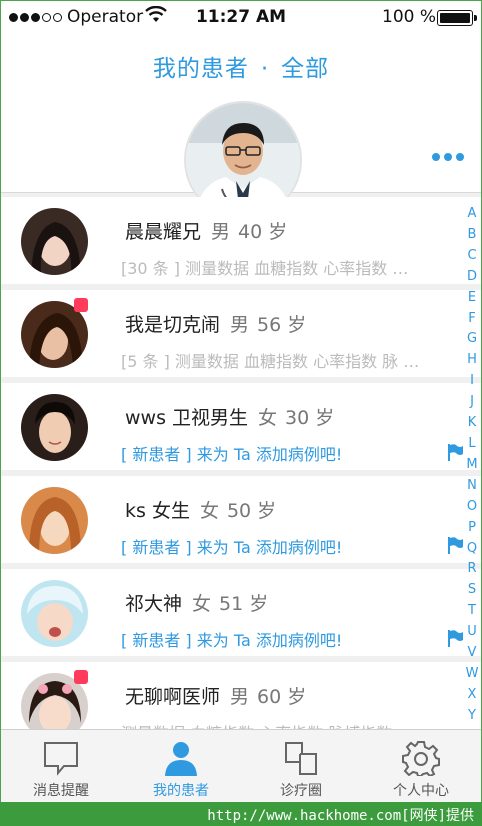 The image size is (482, 826). Describe the element at coordinates (472, 549) in the screenshot. I see `index-letter: Q` at that location.